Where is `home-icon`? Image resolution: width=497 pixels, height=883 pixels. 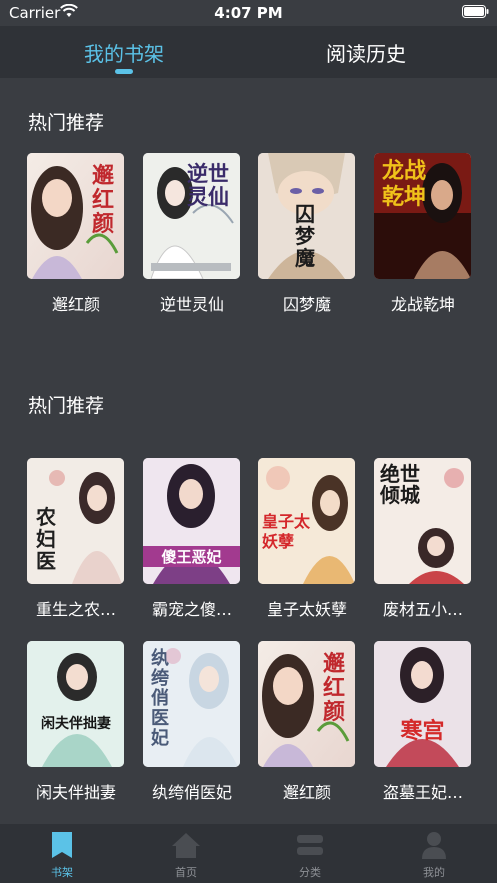 home-icon is located at coordinates (186, 845).